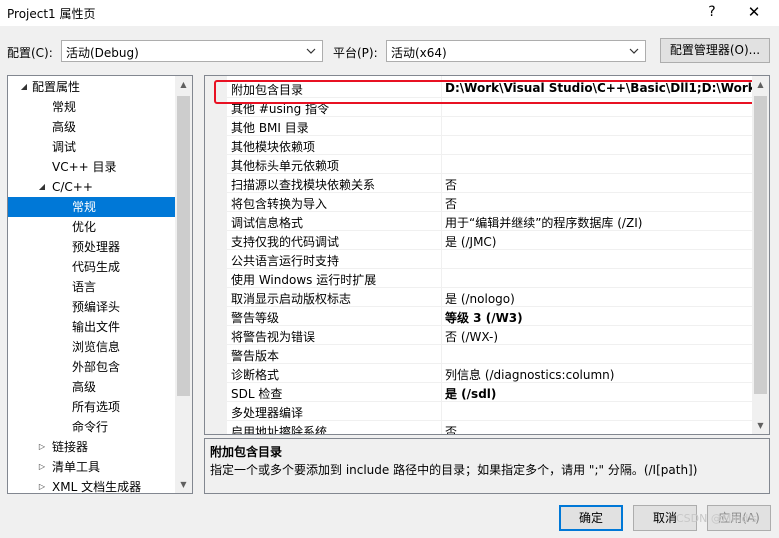  Describe the element at coordinates (255, 375) in the screenshot. I see `property-name: 诊断格式` at that location.